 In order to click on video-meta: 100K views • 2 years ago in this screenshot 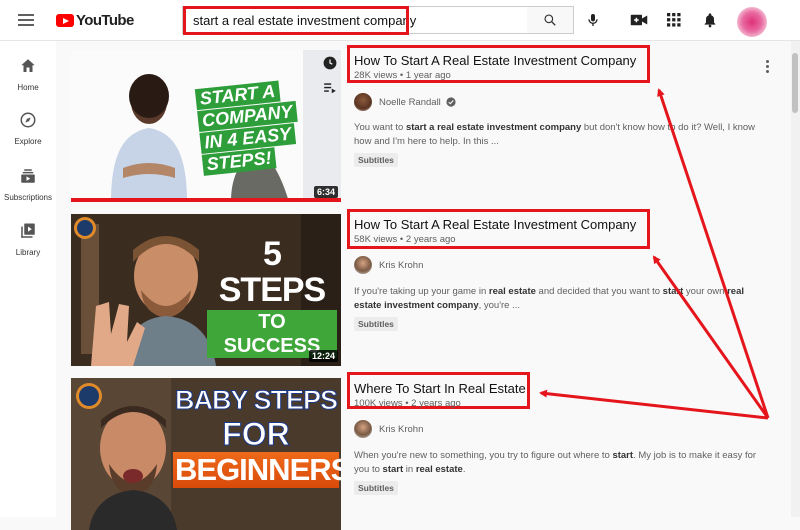, I will do `click(407, 403)`.